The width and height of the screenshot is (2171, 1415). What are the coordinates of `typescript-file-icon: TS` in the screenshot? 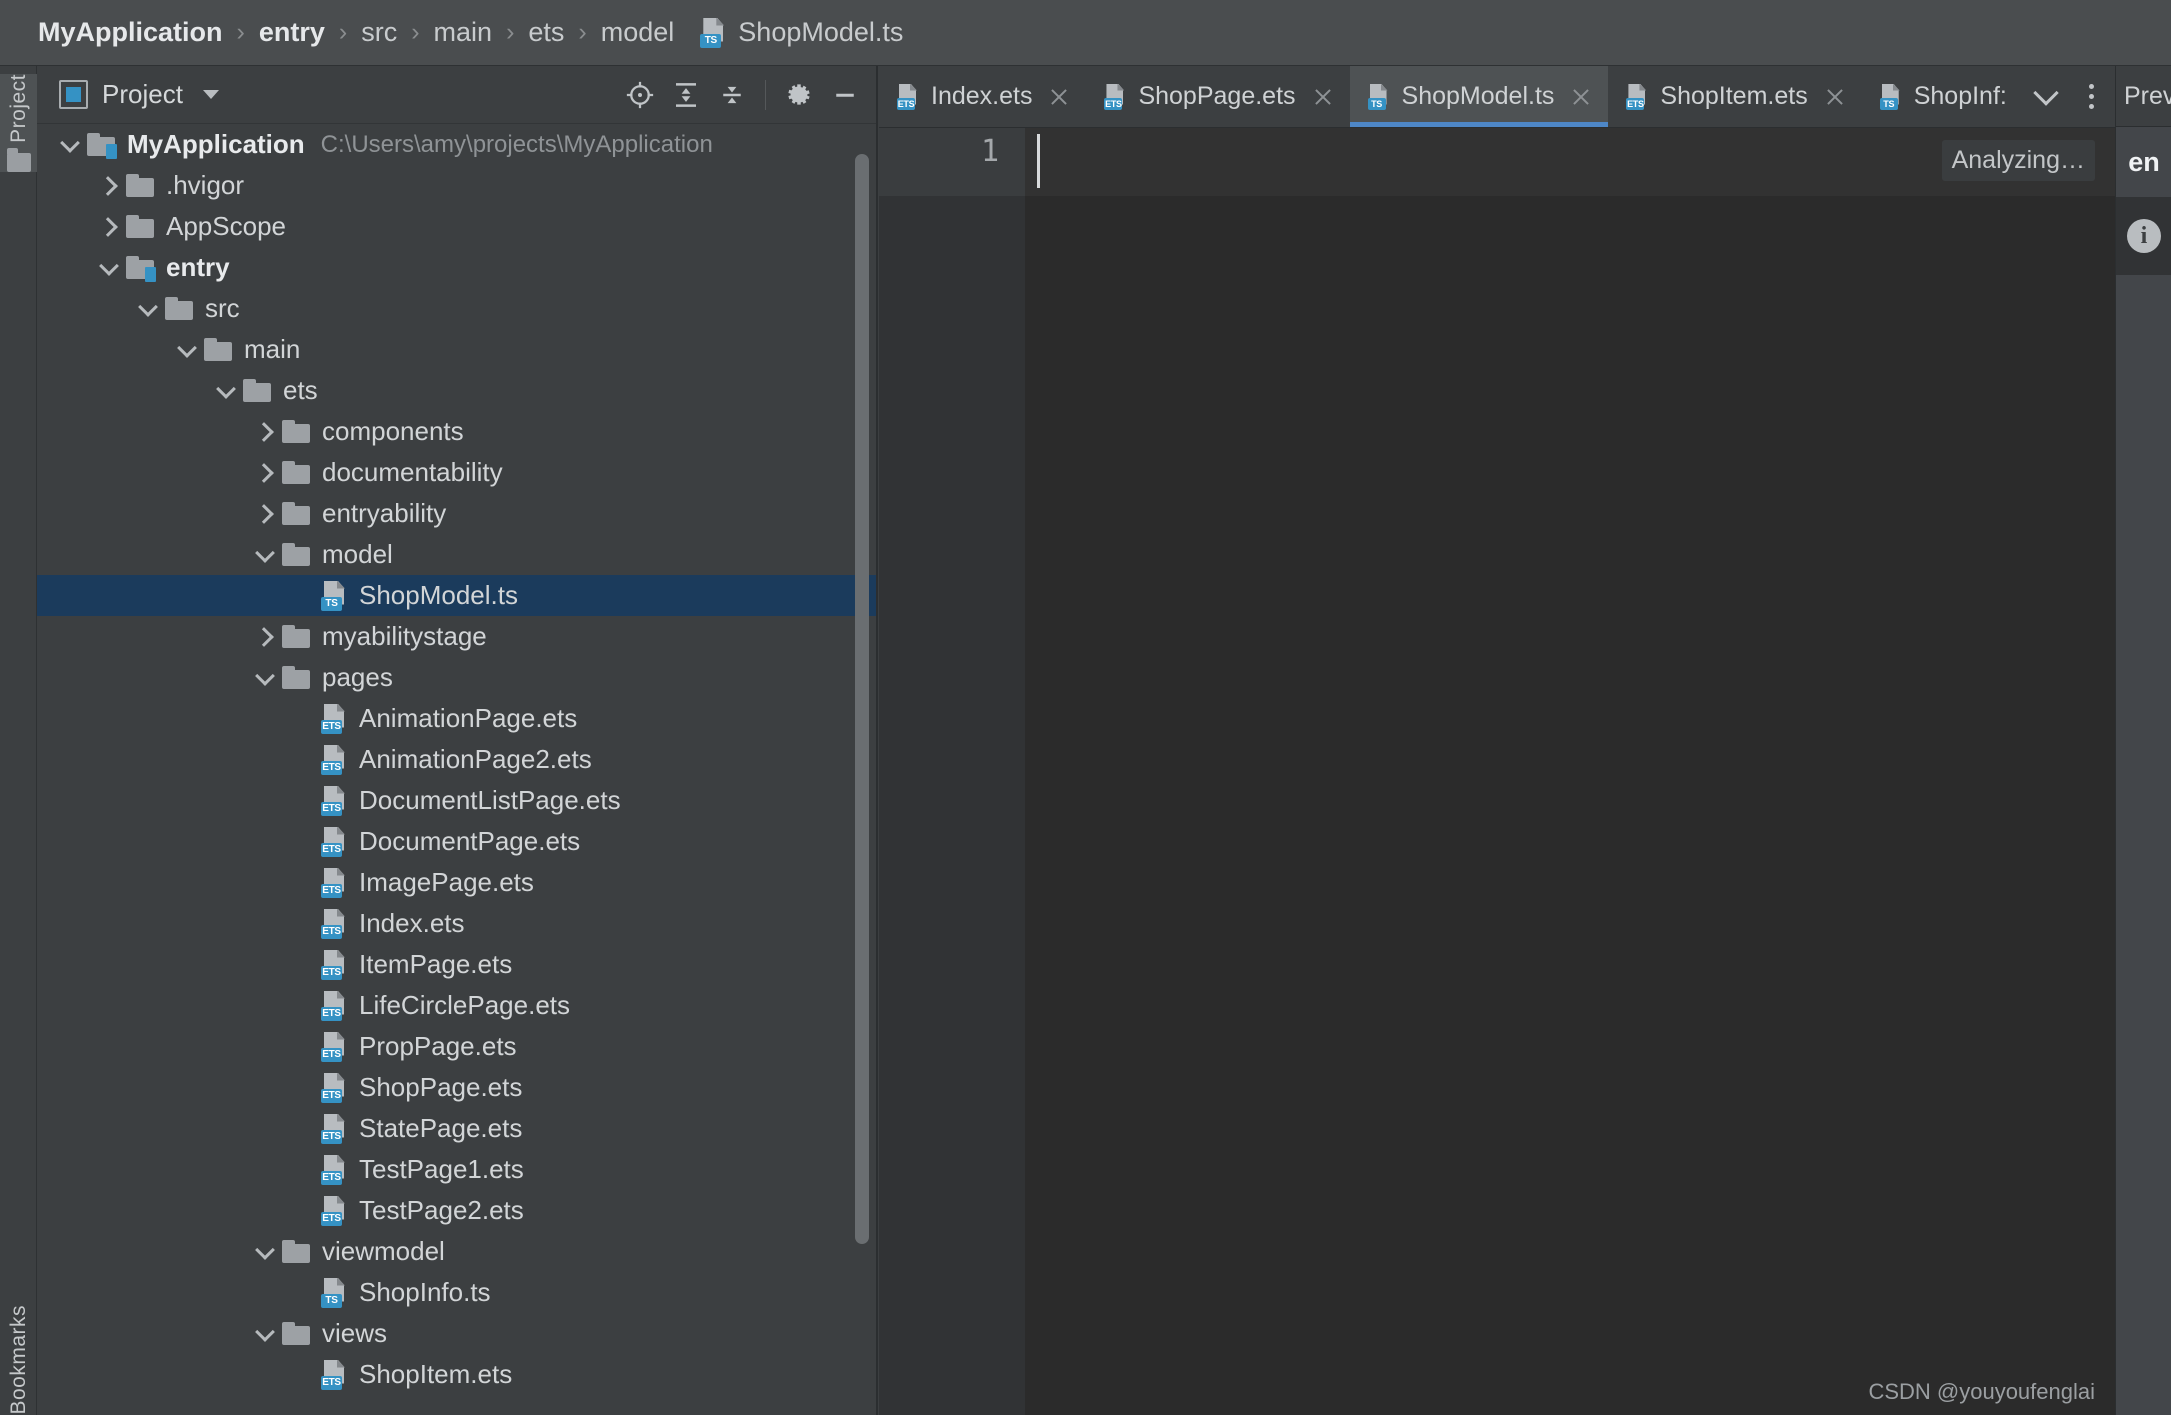 It's located at (1378, 96).